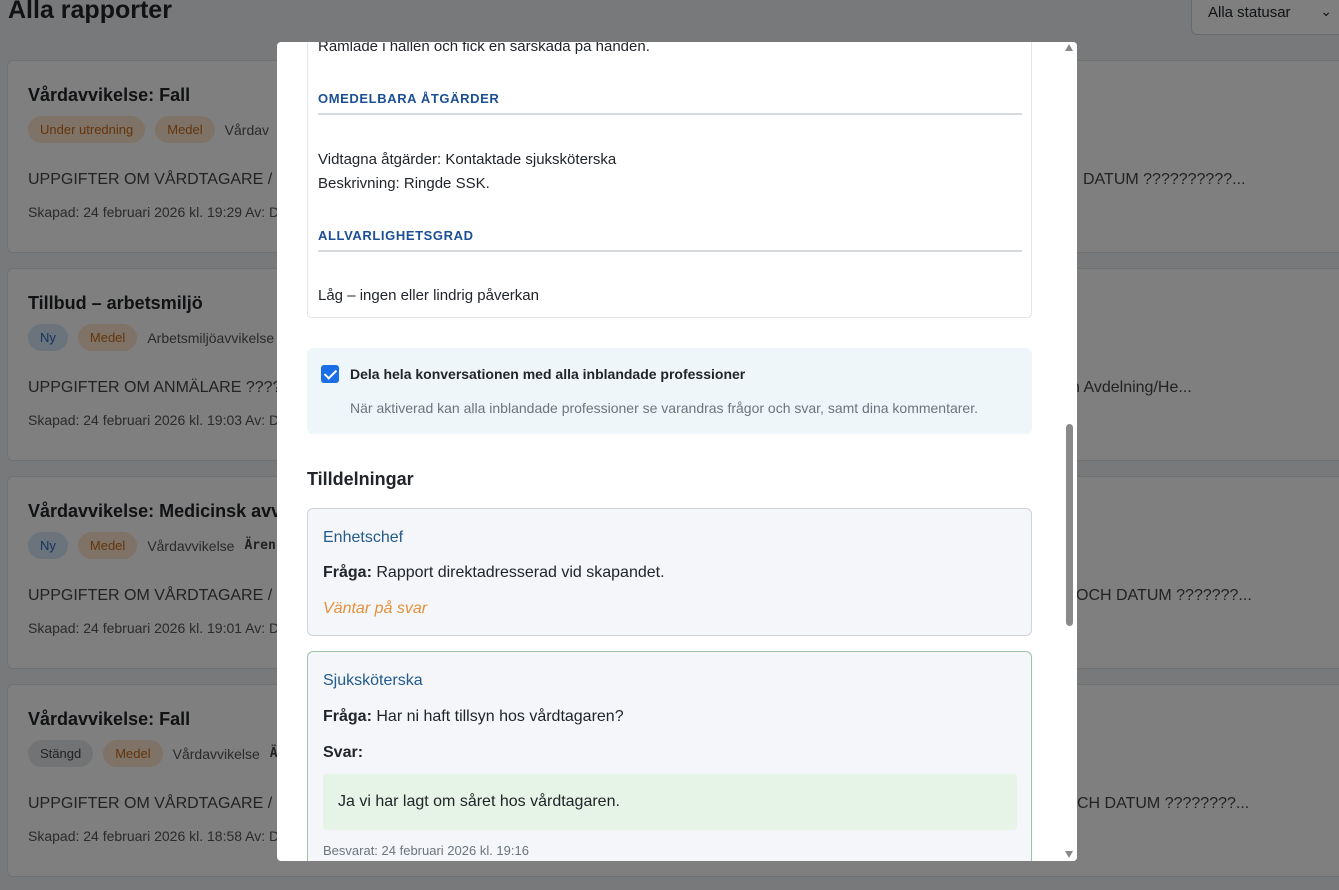 This screenshot has height=890, width=1339. Describe the element at coordinates (1069, 854) in the screenshot. I see `scroll-down-arrow-icon` at that location.